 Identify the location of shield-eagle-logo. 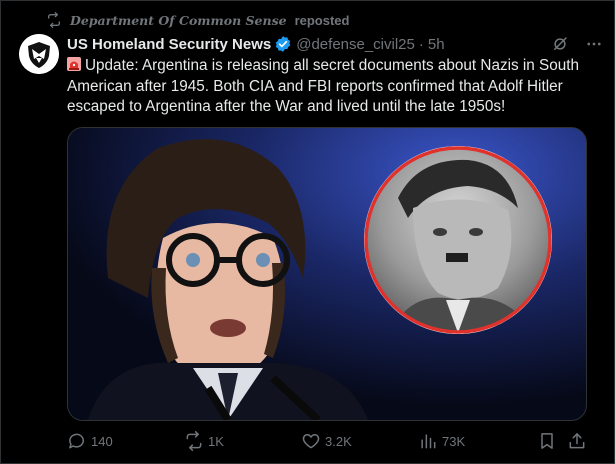
(39, 54).